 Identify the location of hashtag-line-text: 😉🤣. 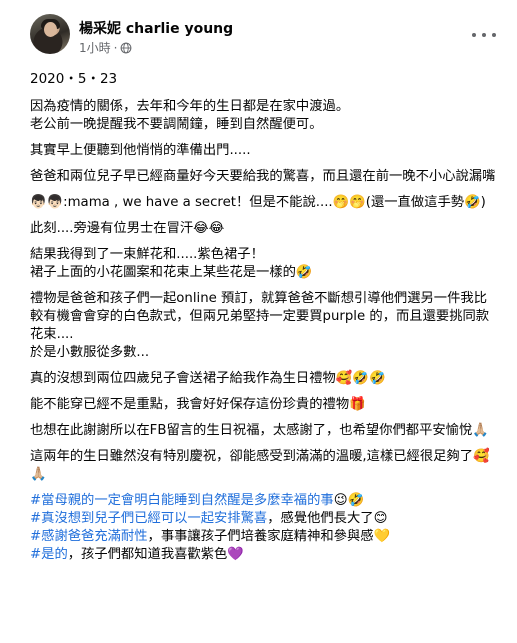
(349, 500).